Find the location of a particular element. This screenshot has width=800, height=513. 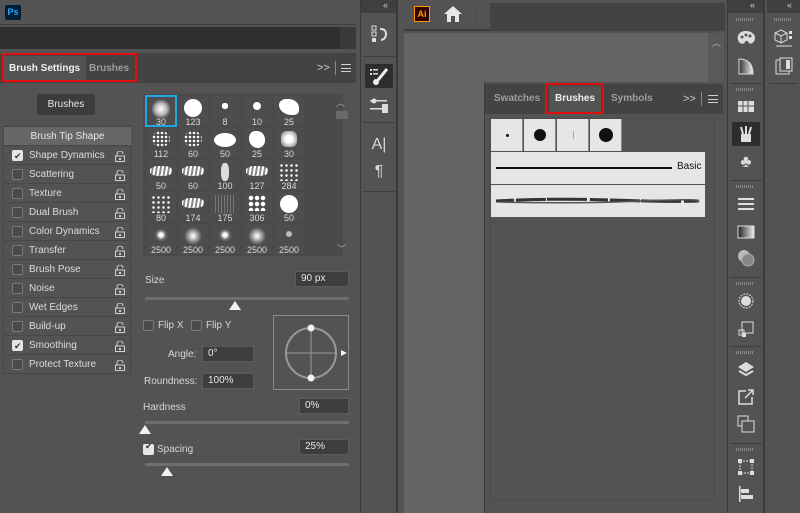

3d-materials-icon is located at coordinates (784, 38).